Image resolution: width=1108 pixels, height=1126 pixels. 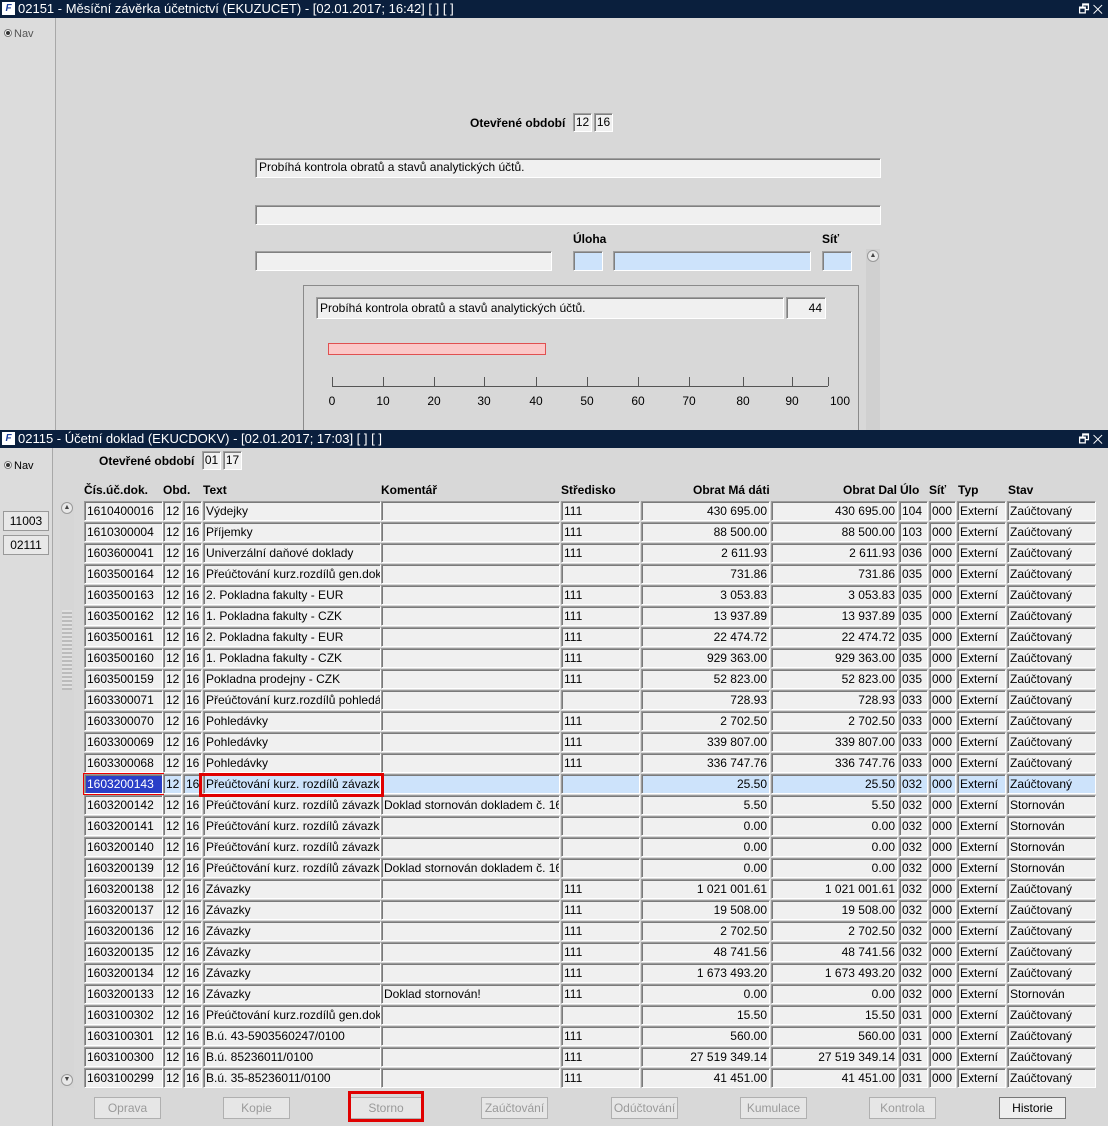 I want to click on table-cell: 1603500163, so click(x=123, y=595).